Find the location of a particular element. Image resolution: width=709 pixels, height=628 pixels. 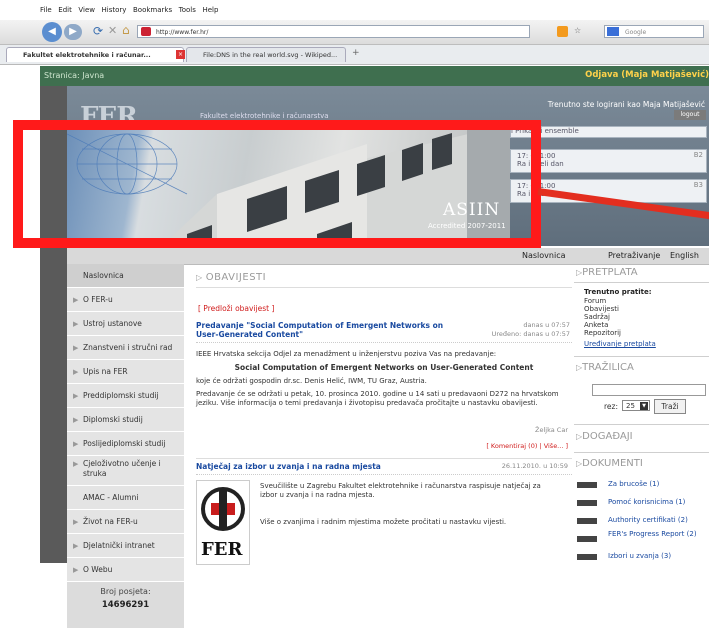

follow-item: Sadržaj is located at coordinates (597, 317).